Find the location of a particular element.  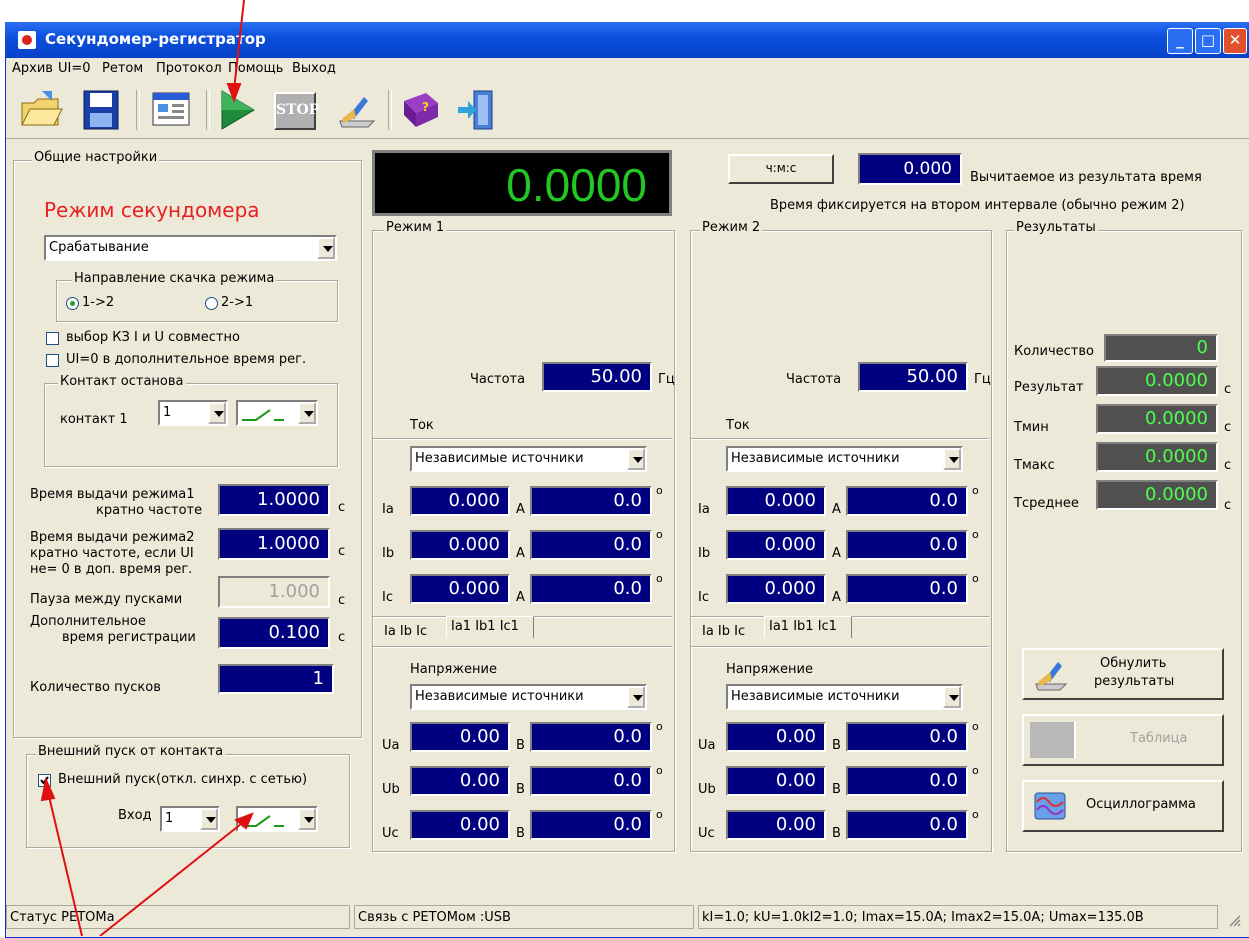

mode1-freq-label: Частота is located at coordinates (498, 379).